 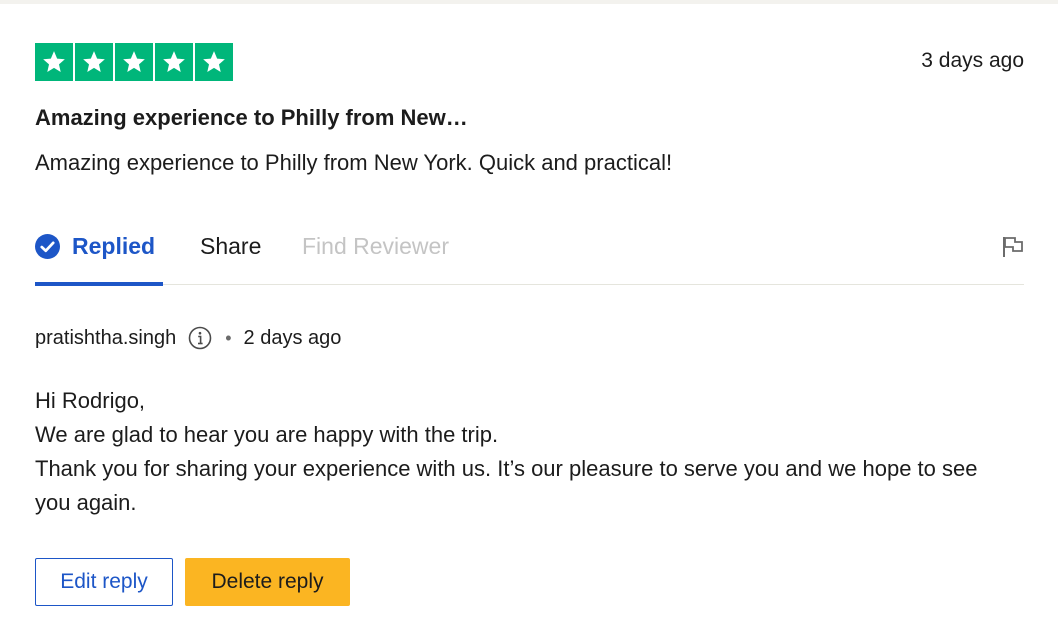 I want to click on edit-reply-button: Edit reply, so click(x=104, y=582).